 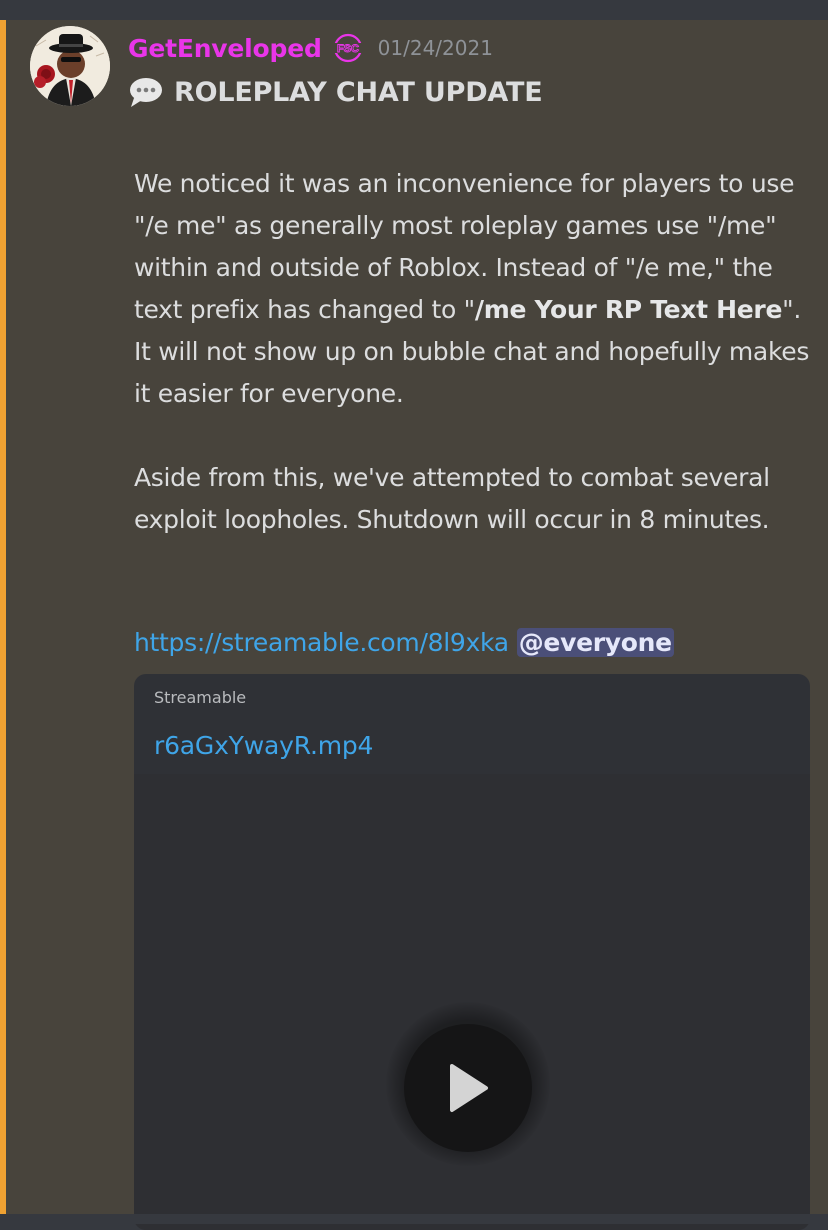 I want to click on play-button, so click(x=468, y=1088).